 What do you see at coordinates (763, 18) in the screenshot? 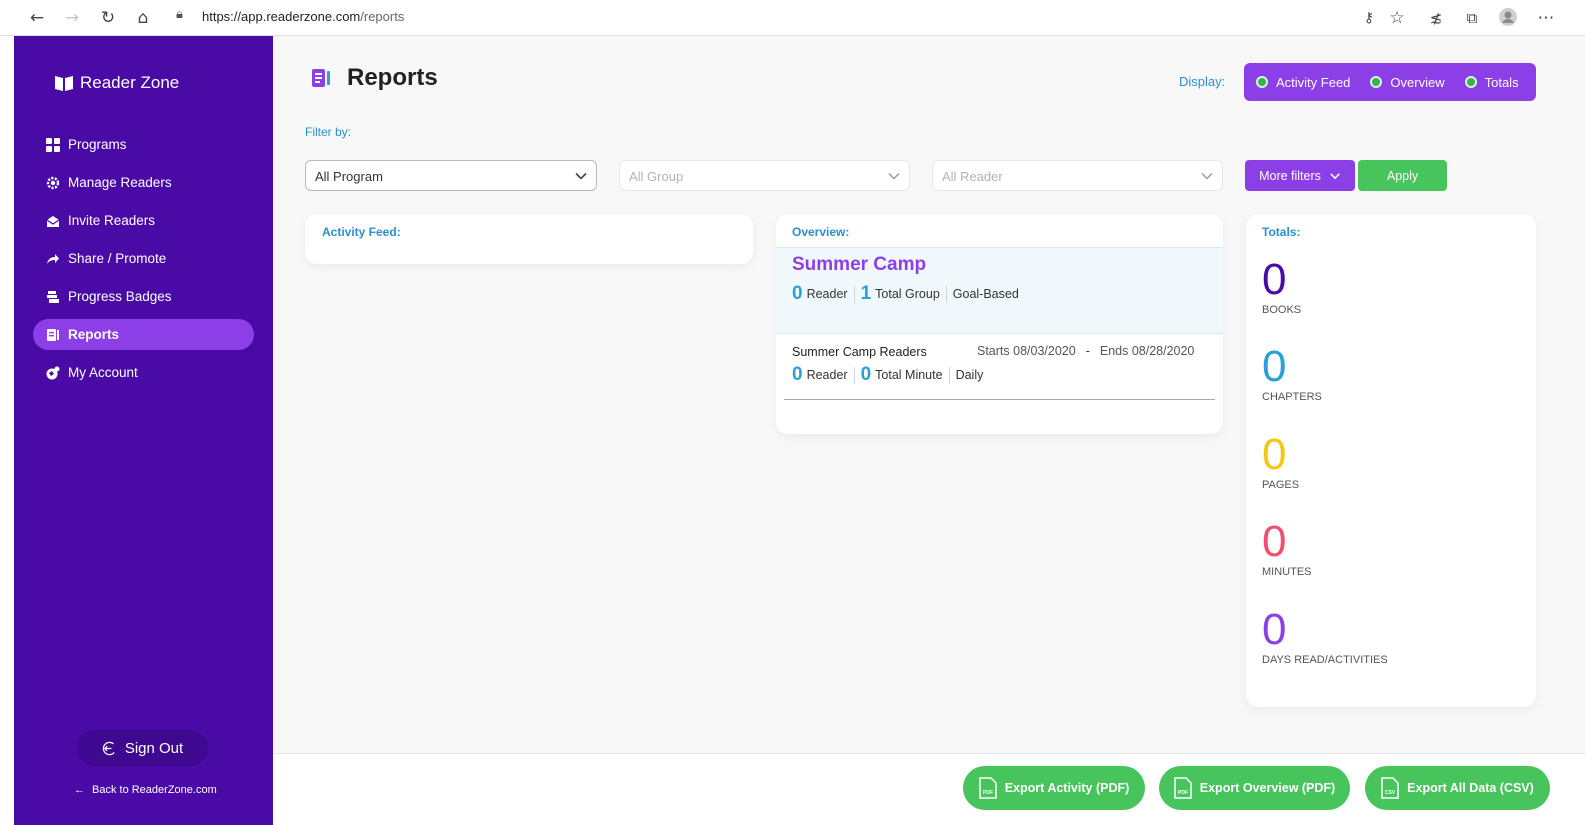
I see `address-bar: 🔒︎ https://app.readerzone.com/reports` at bounding box center [763, 18].